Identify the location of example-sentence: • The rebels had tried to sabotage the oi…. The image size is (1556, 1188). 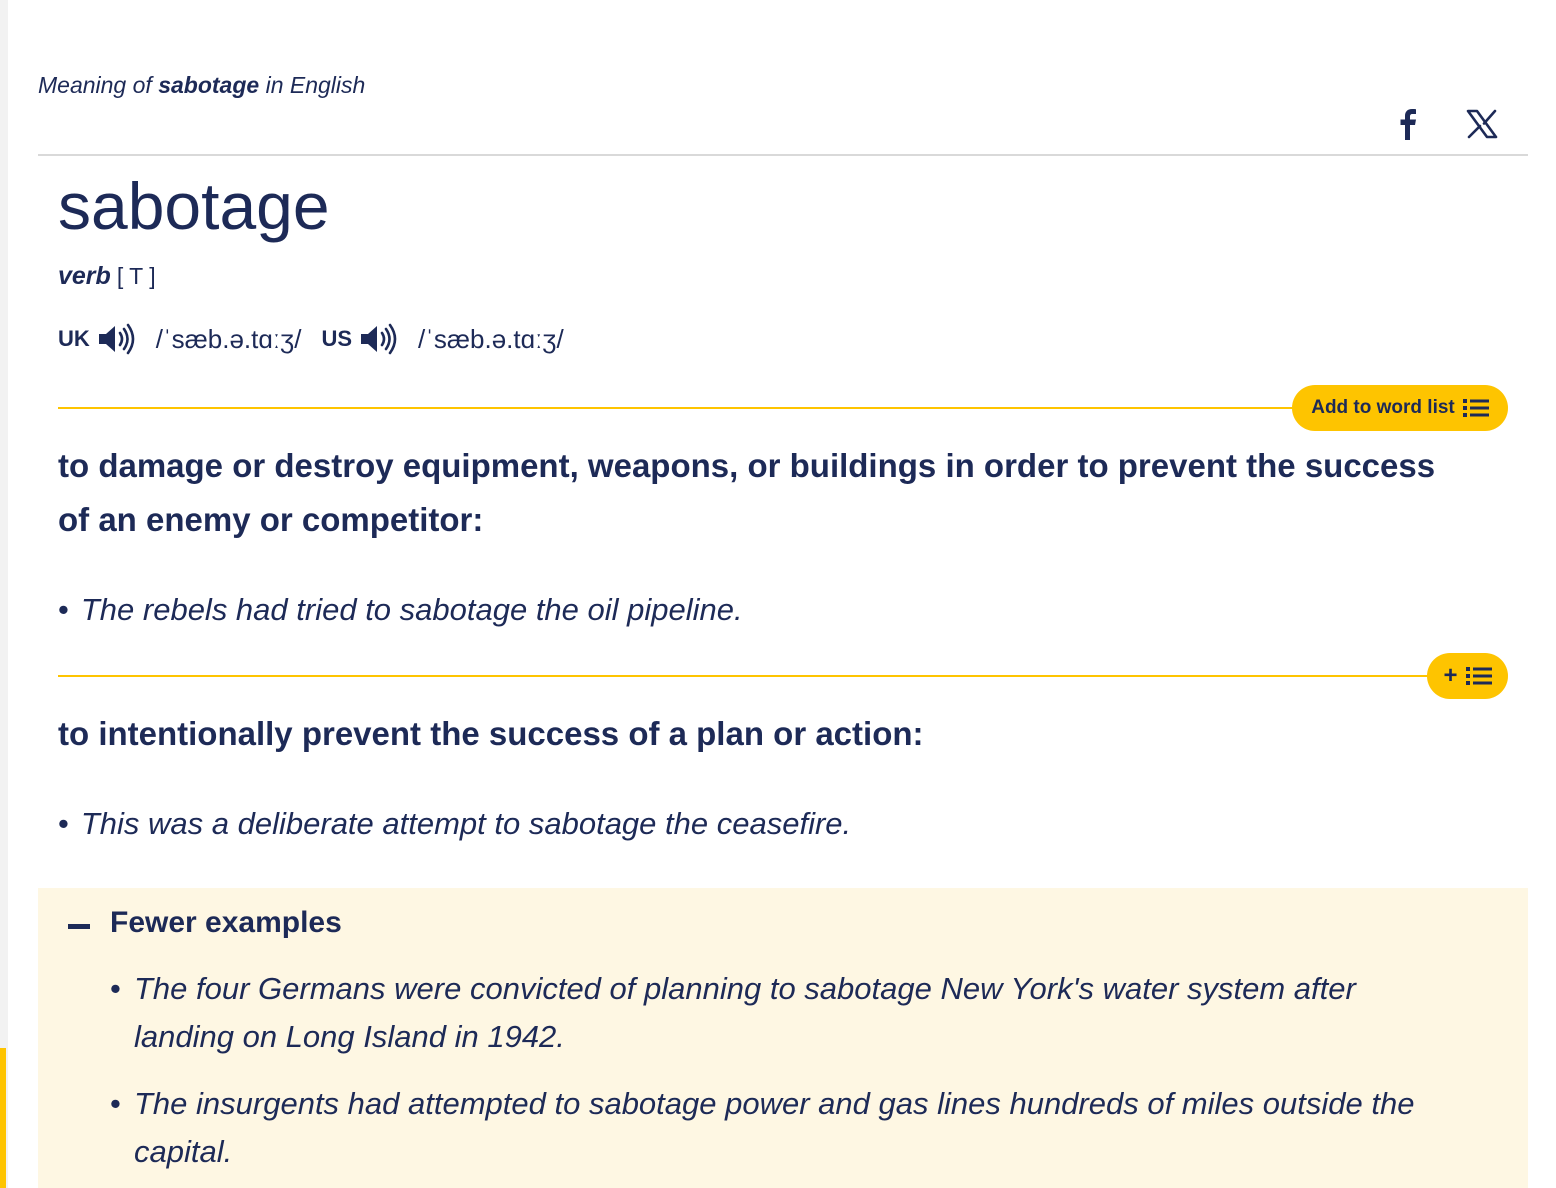
(400, 610).